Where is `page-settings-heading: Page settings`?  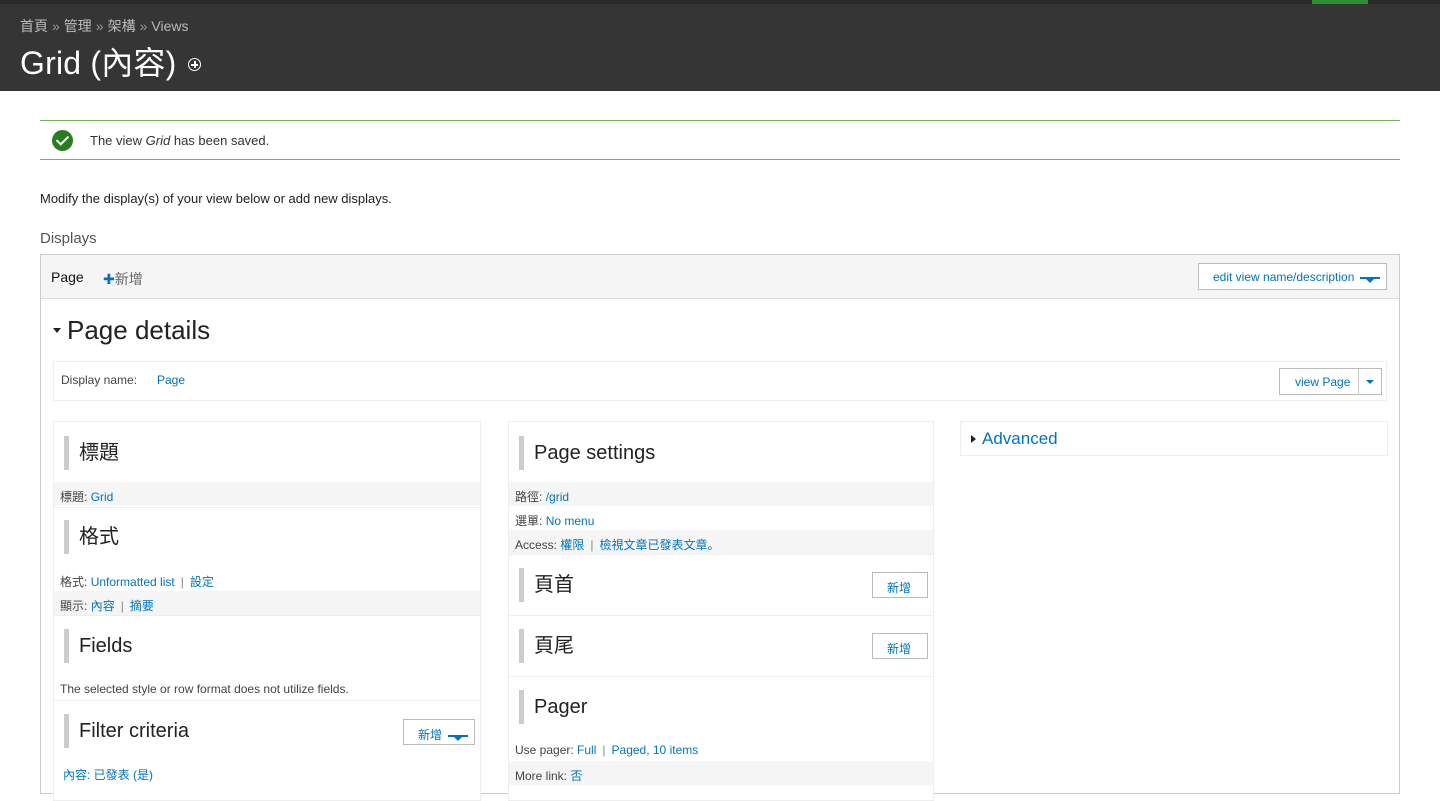 page-settings-heading: Page settings is located at coordinates (587, 453).